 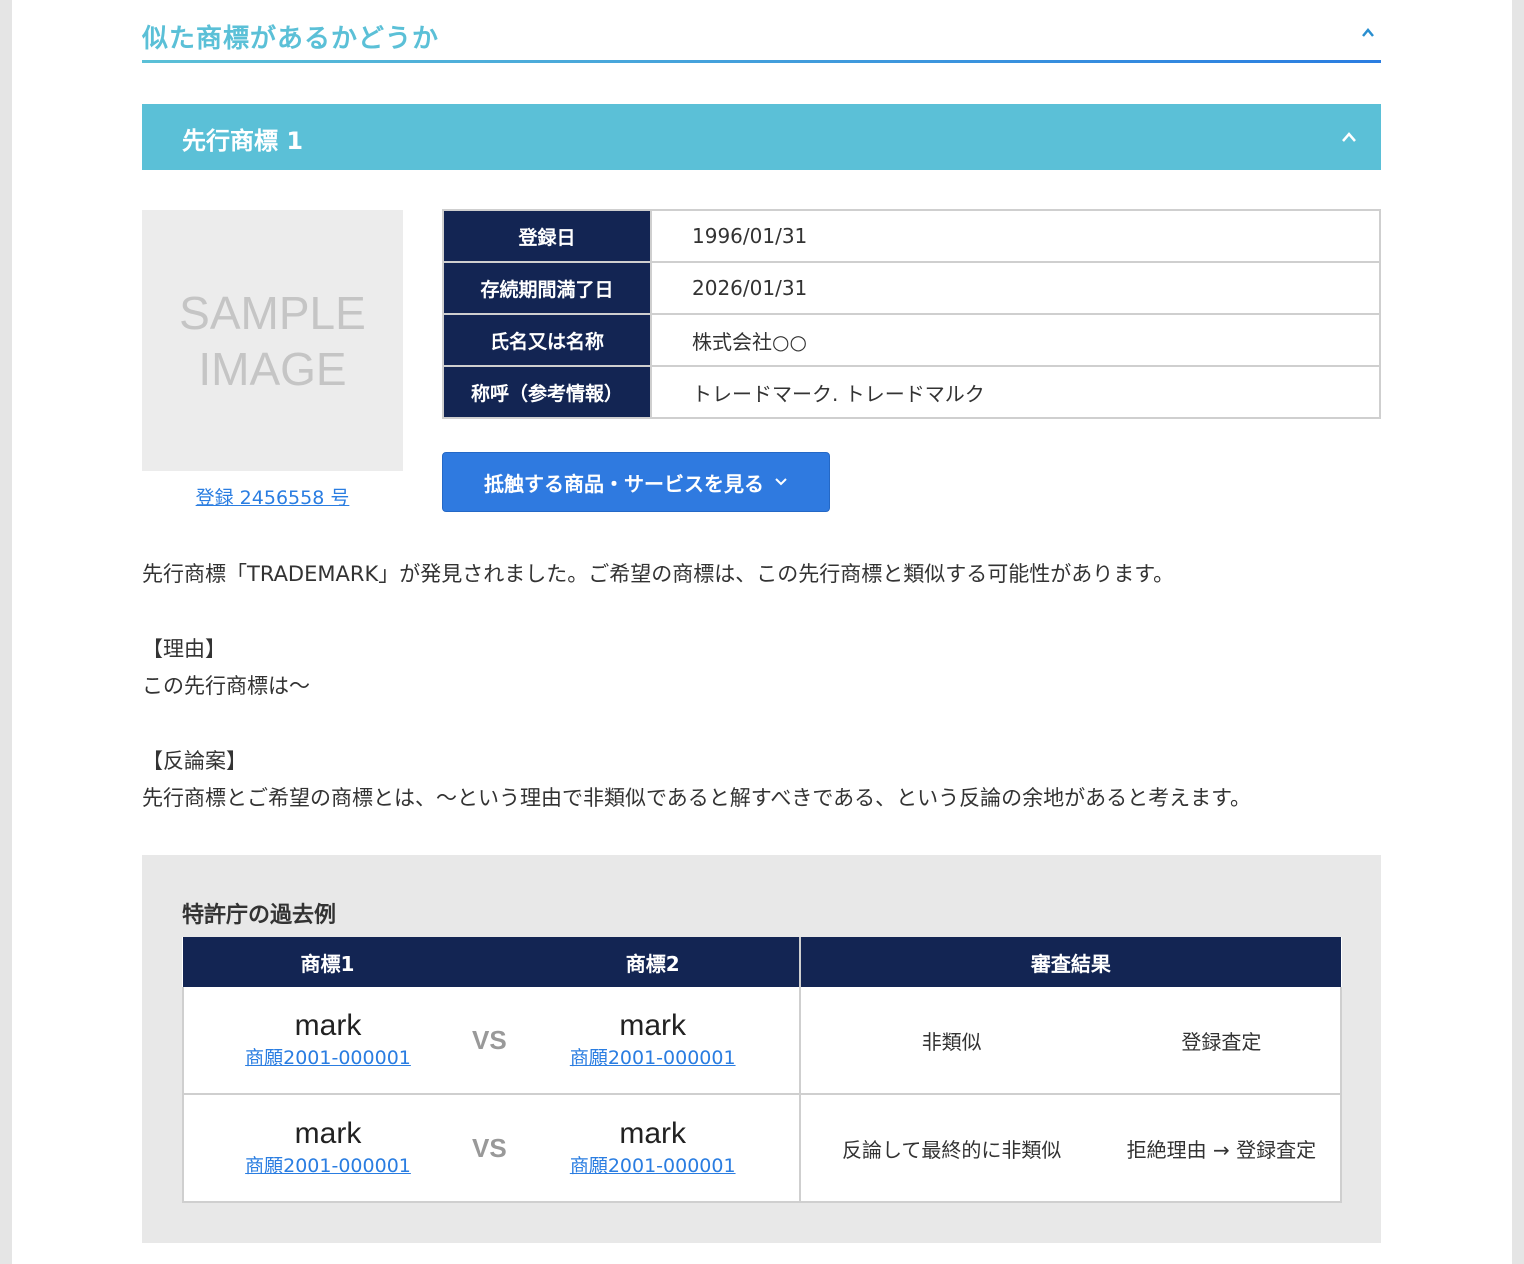 What do you see at coordinates (761, 61) in the screenshot?
I see `section-underline` at bounding box center [761, 61].